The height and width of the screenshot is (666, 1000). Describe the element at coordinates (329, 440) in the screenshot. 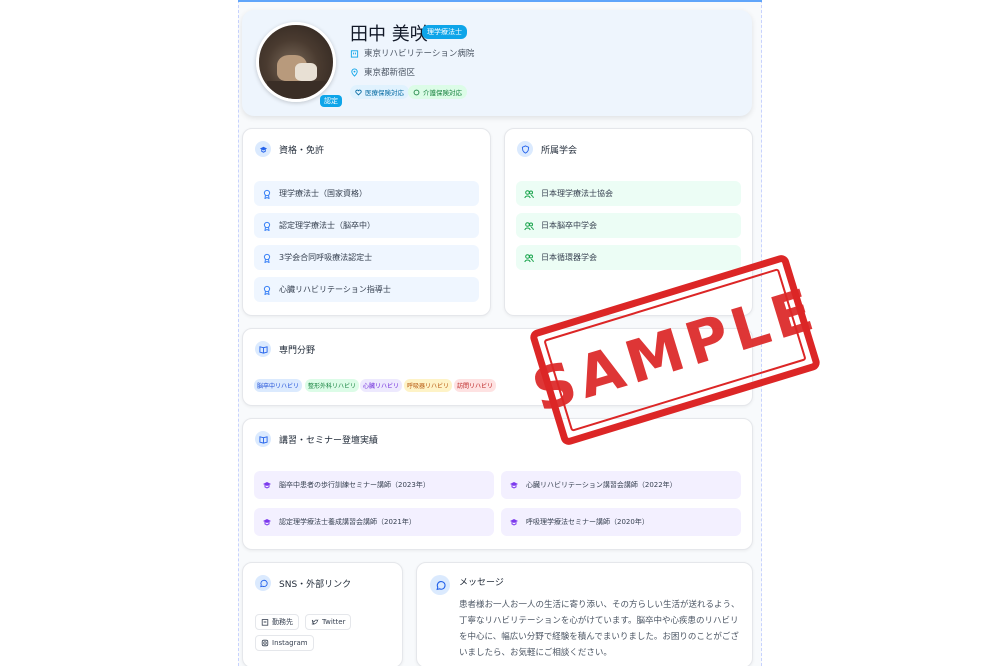

I see `seminars-title: 講習・セミナー登壇実績` at that location.